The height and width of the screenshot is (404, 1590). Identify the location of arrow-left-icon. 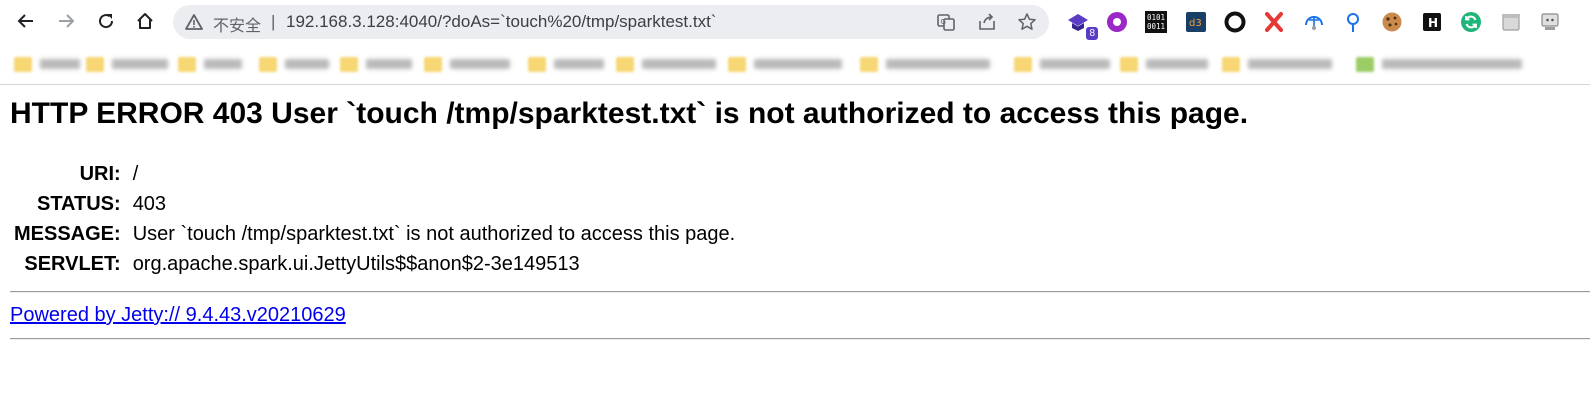
(25, 21).